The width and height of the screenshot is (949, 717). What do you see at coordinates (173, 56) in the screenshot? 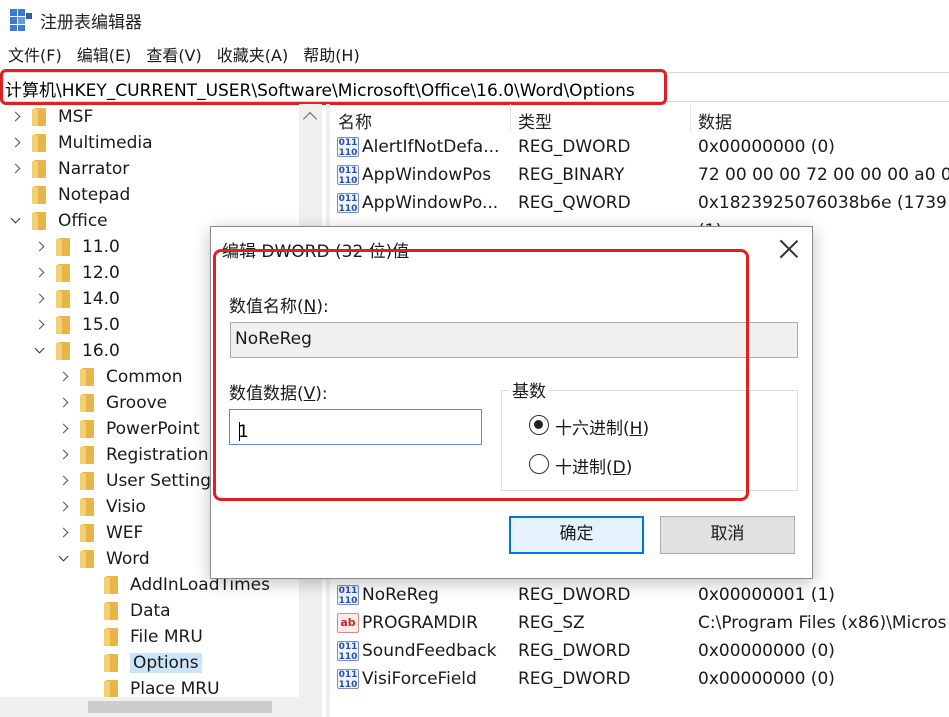
I see `menu-view: 查看(V)` at bounding box center [173, 56].